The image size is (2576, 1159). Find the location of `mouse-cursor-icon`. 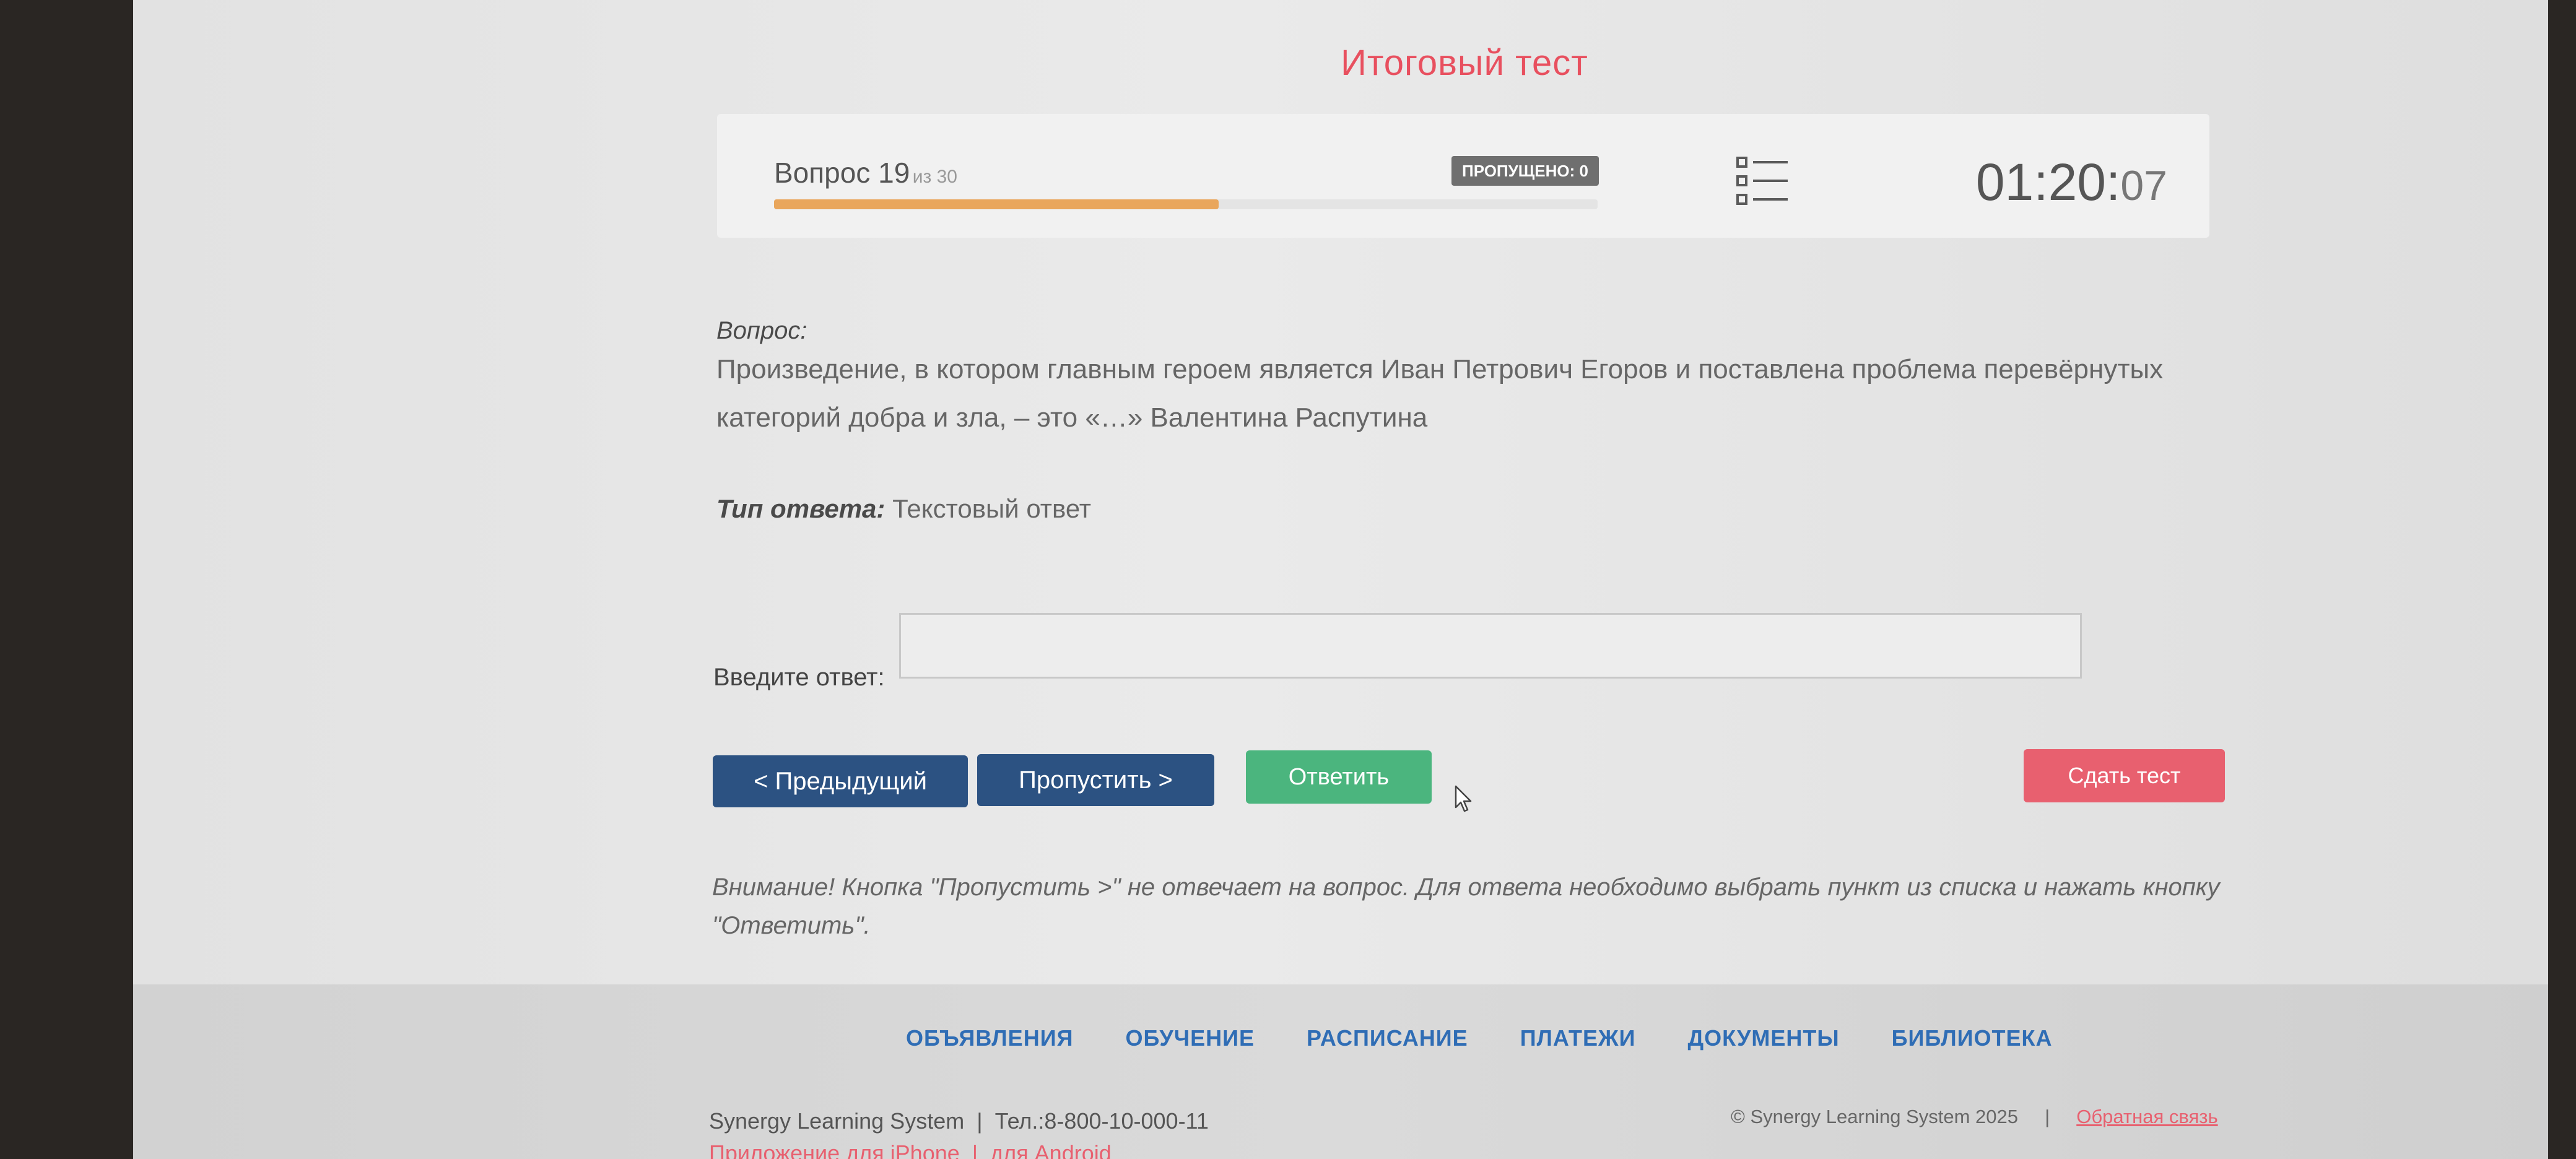

mouse-cursor-icon is located at coordinates (1464, 801).